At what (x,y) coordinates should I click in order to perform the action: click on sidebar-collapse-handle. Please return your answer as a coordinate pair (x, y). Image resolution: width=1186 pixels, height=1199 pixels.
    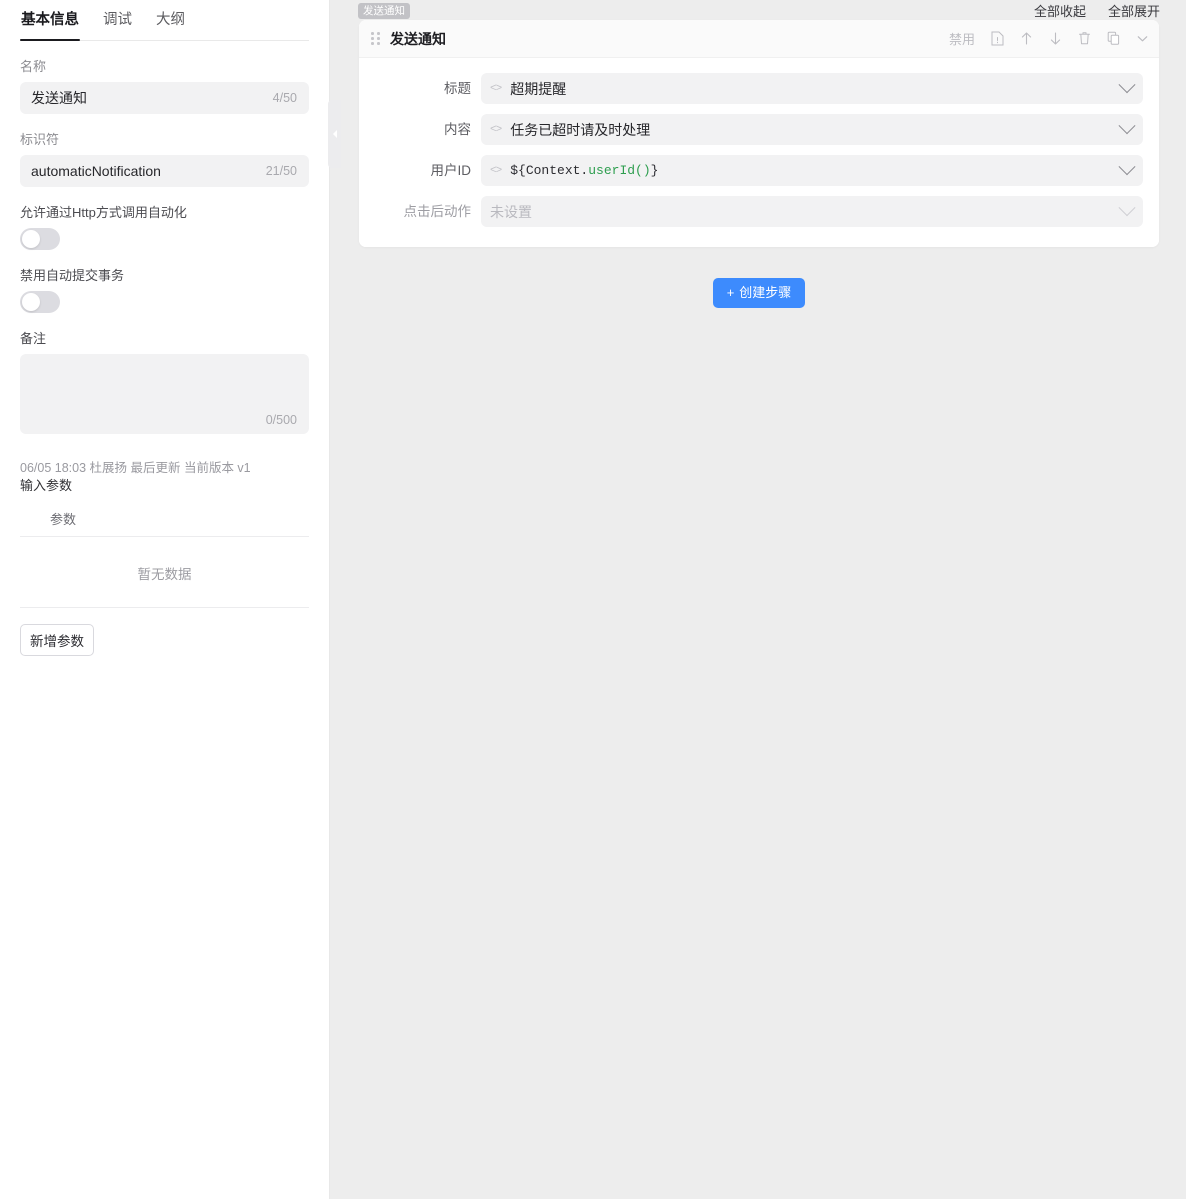
    Looking at the image, I should click on (334, 134).